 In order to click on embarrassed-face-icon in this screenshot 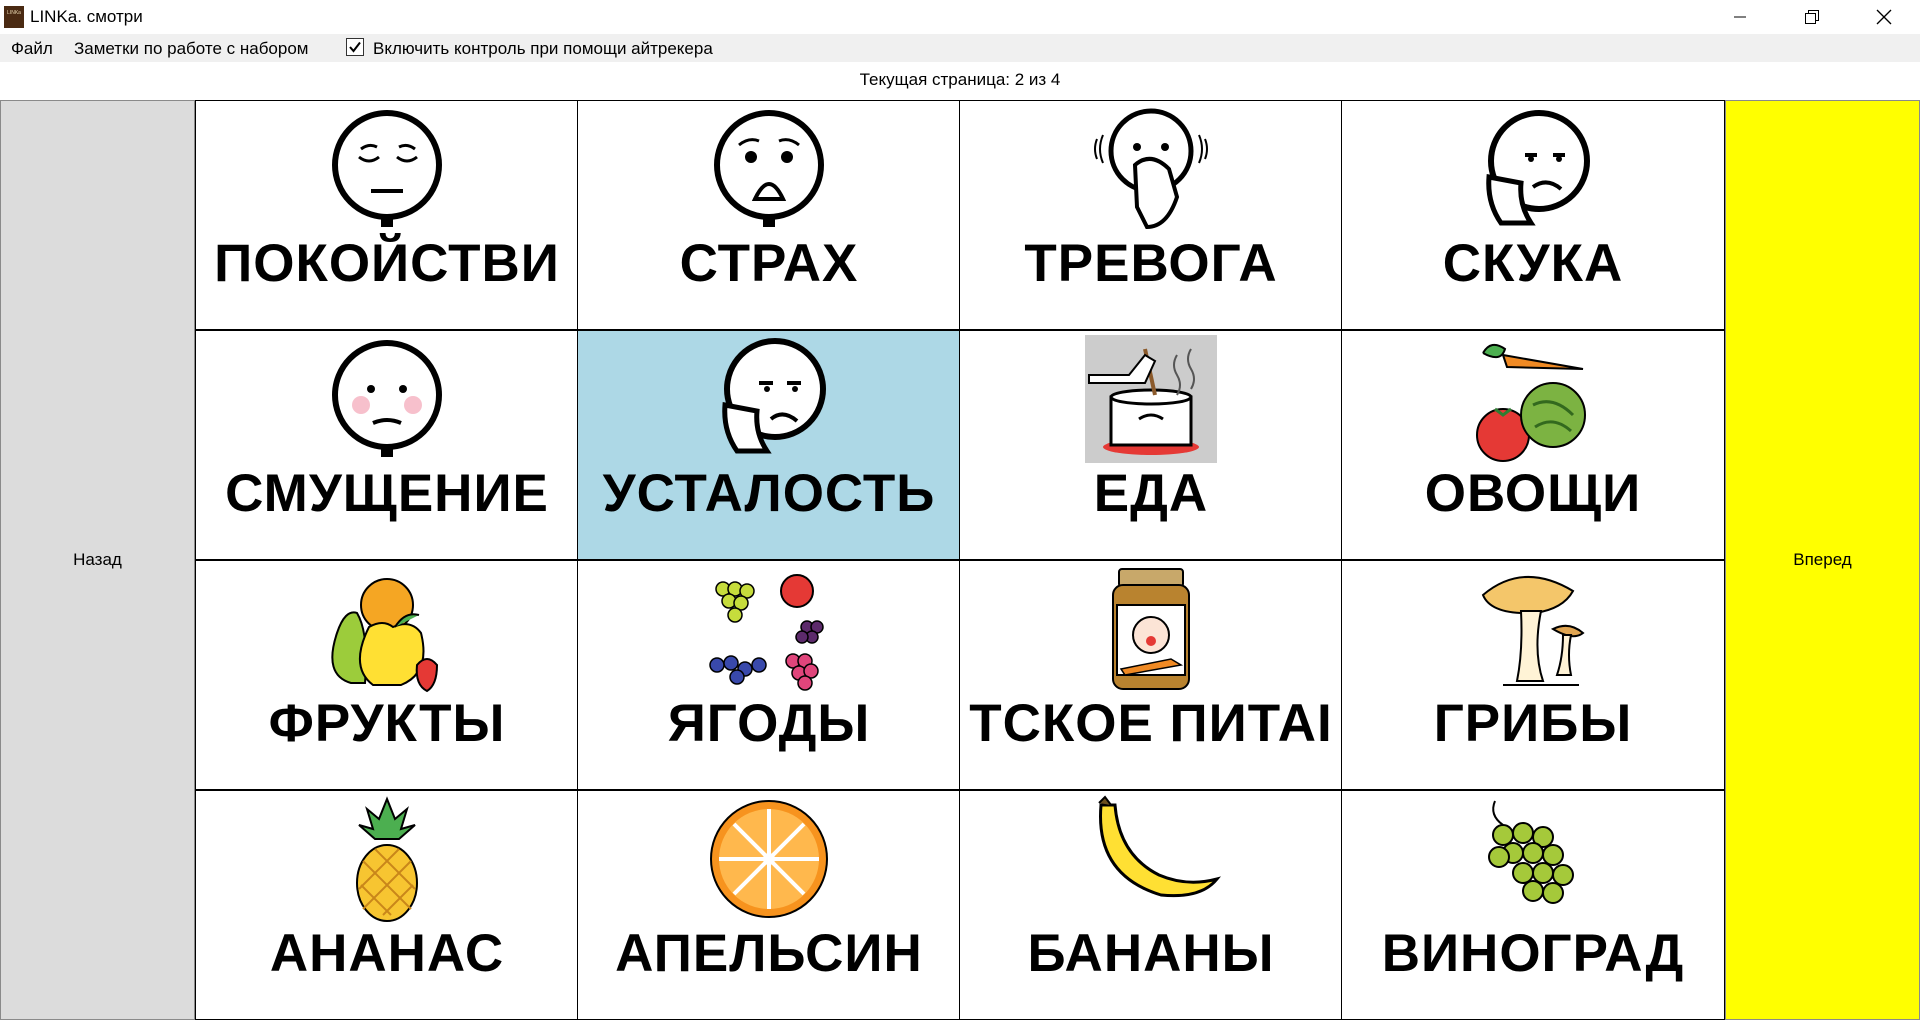, I will do `click(387, 399)`.